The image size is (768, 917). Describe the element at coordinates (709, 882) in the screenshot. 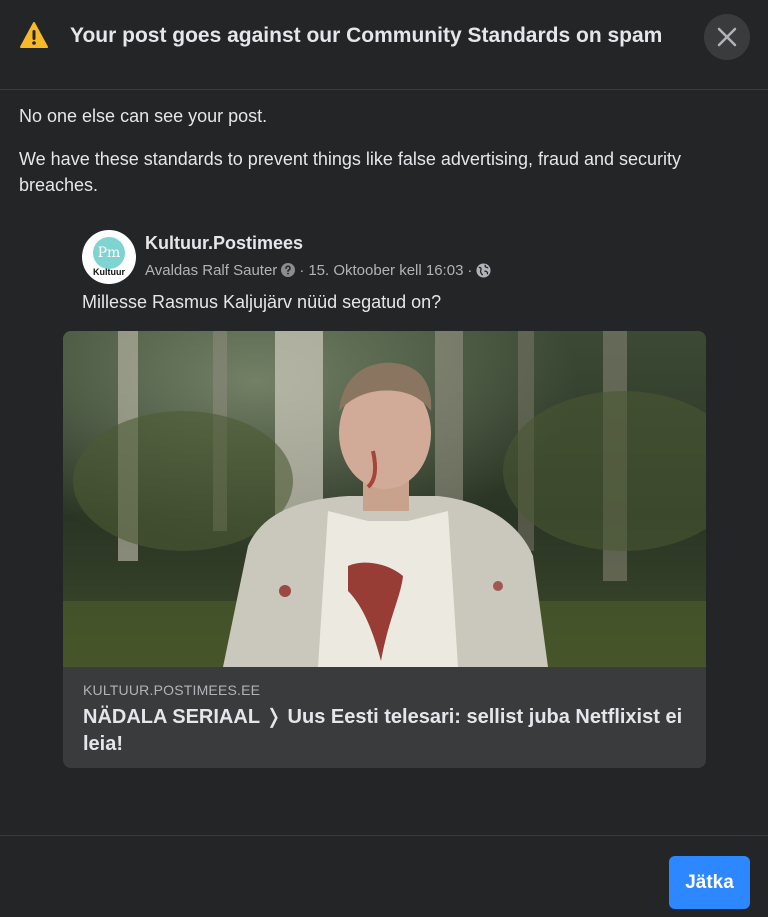

I see `continue-button: Jätka` at that location.